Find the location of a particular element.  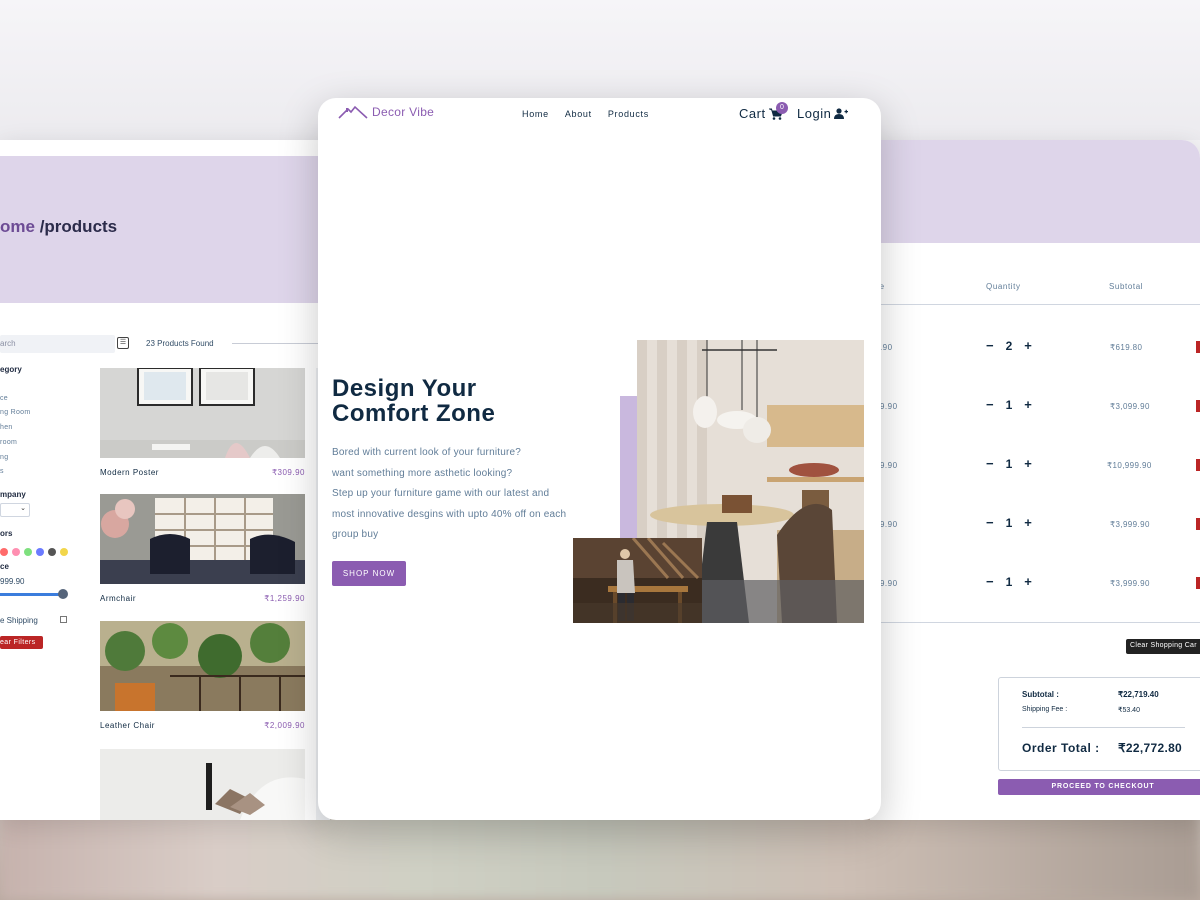

shop-now-button: SHOP NOW is located at coordinates (369, 573).